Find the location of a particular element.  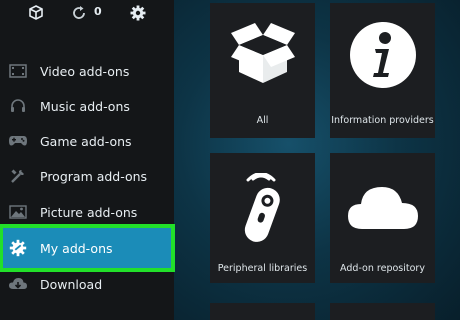

info-icon is located at coordinates (383, 57).